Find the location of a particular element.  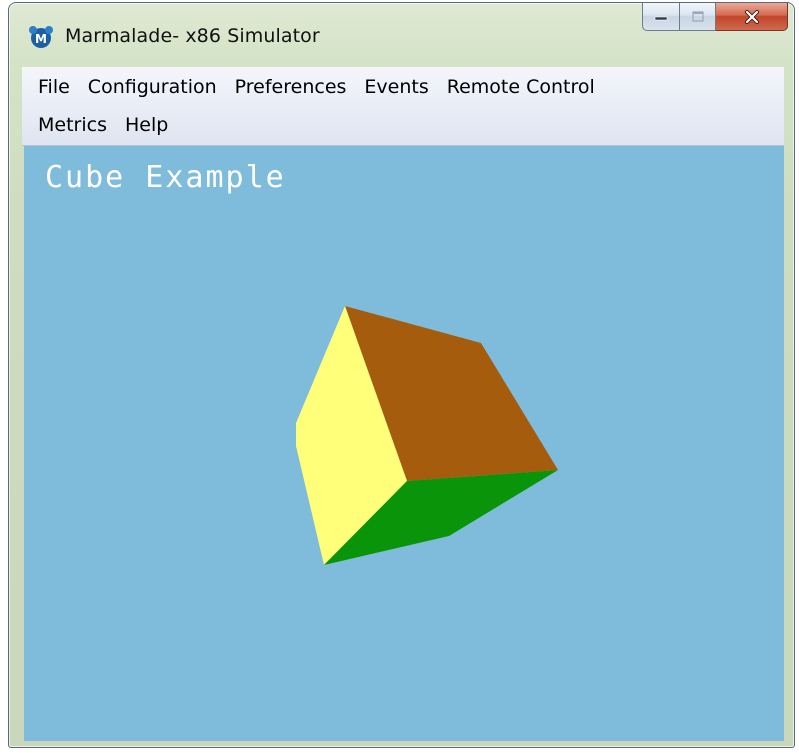

minimize-icon is located at coordinates (661, 18).